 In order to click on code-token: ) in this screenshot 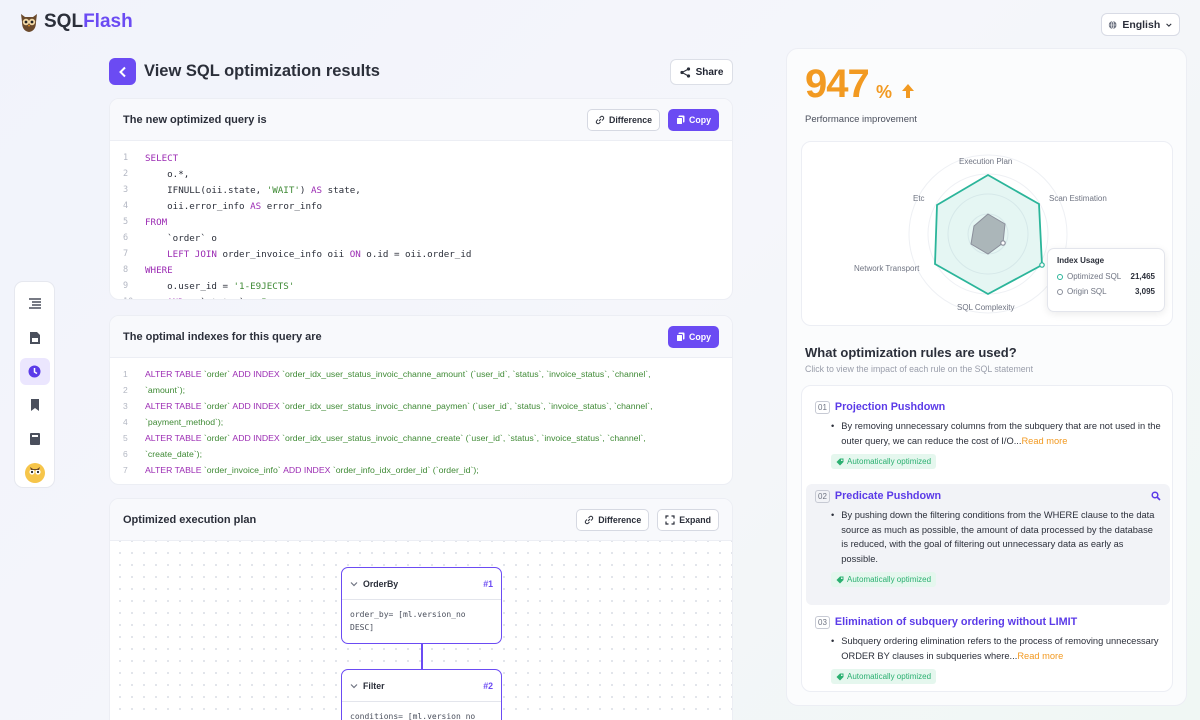, I will do `click(305, 190)`.